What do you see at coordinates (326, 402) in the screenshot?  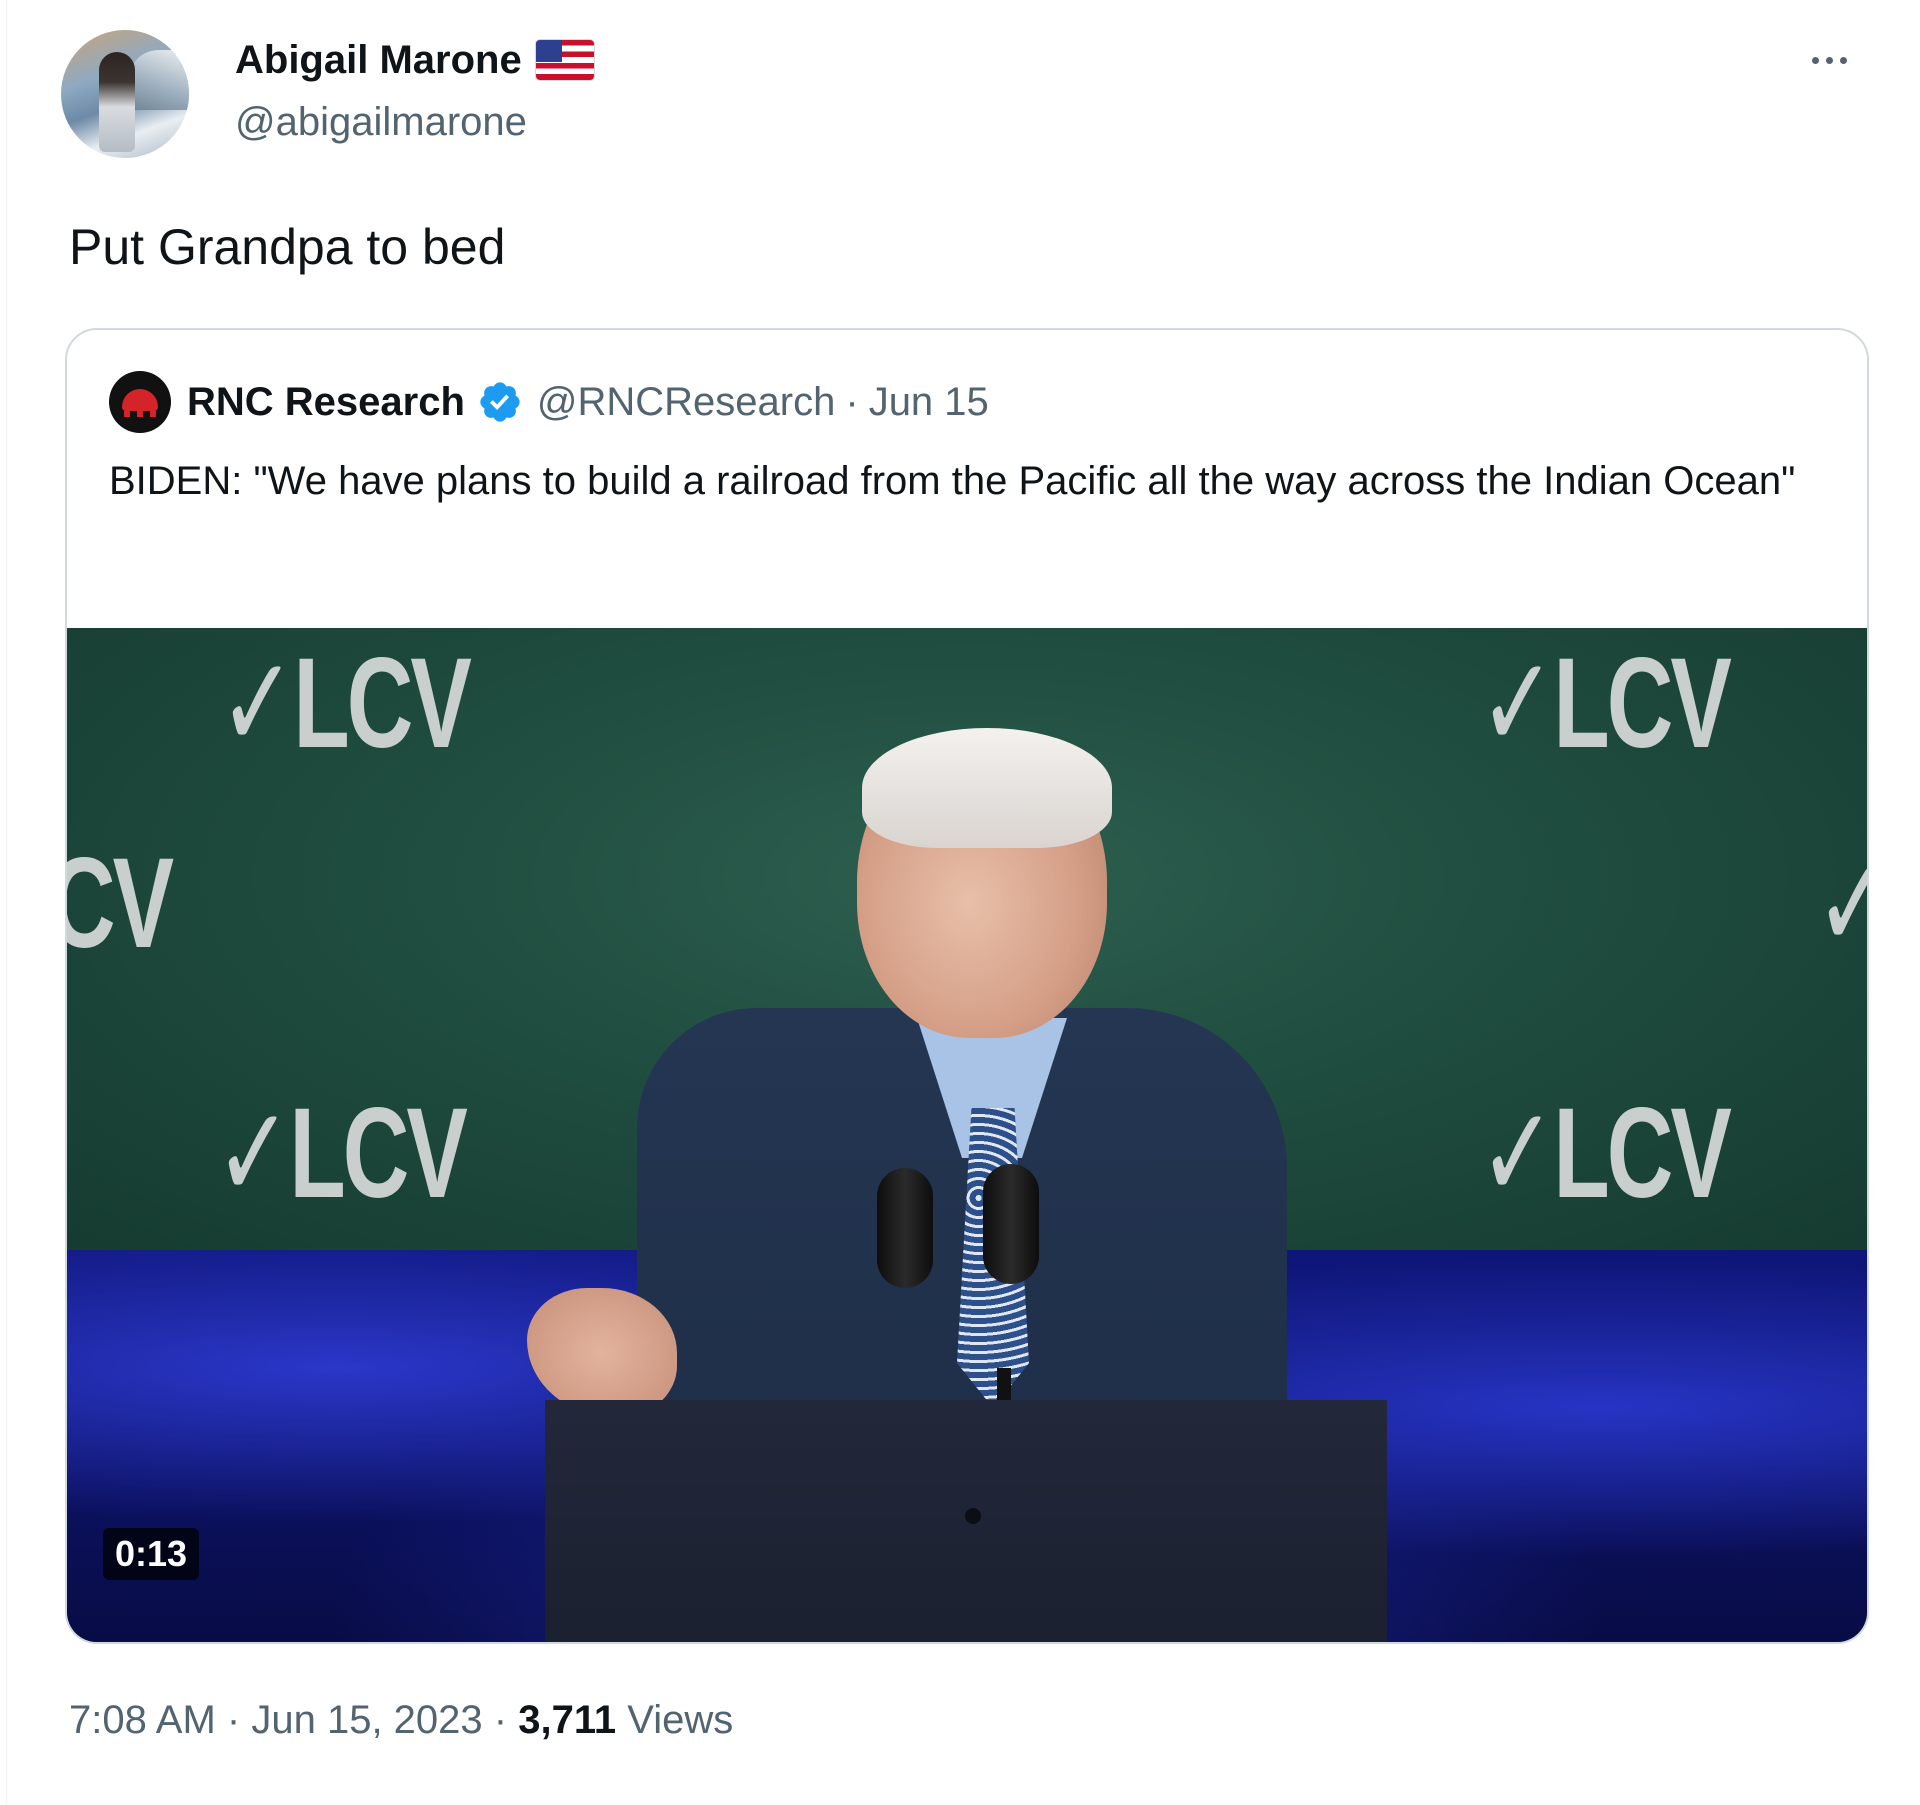 I see `quoted-author-name: RNC Research` at bounding box center [326, 402].